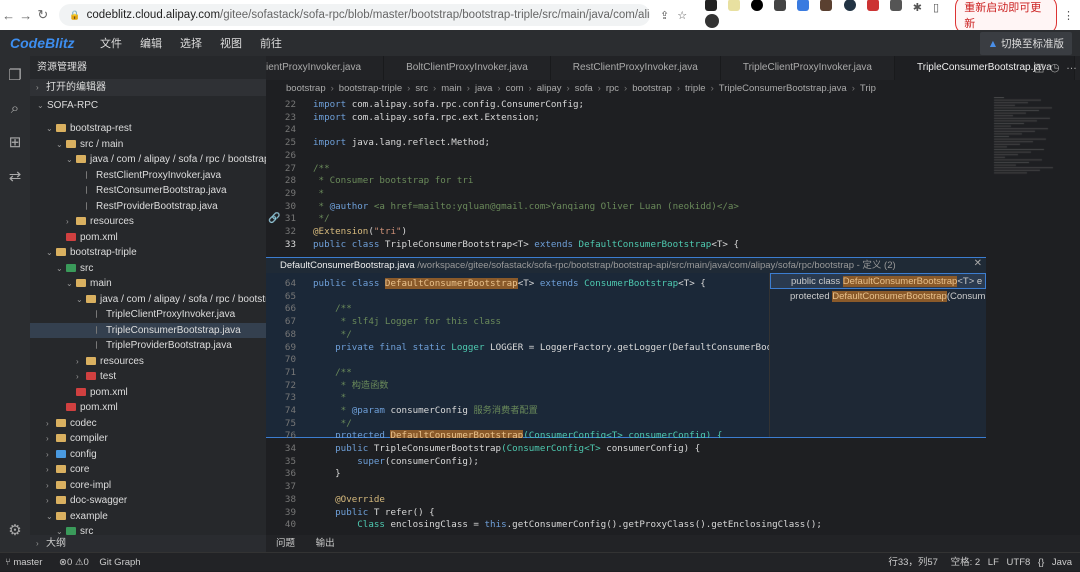  Describe the element at coordinates (148, 543) in the screenshot. I see `outline-section: › 大纲` at that location.